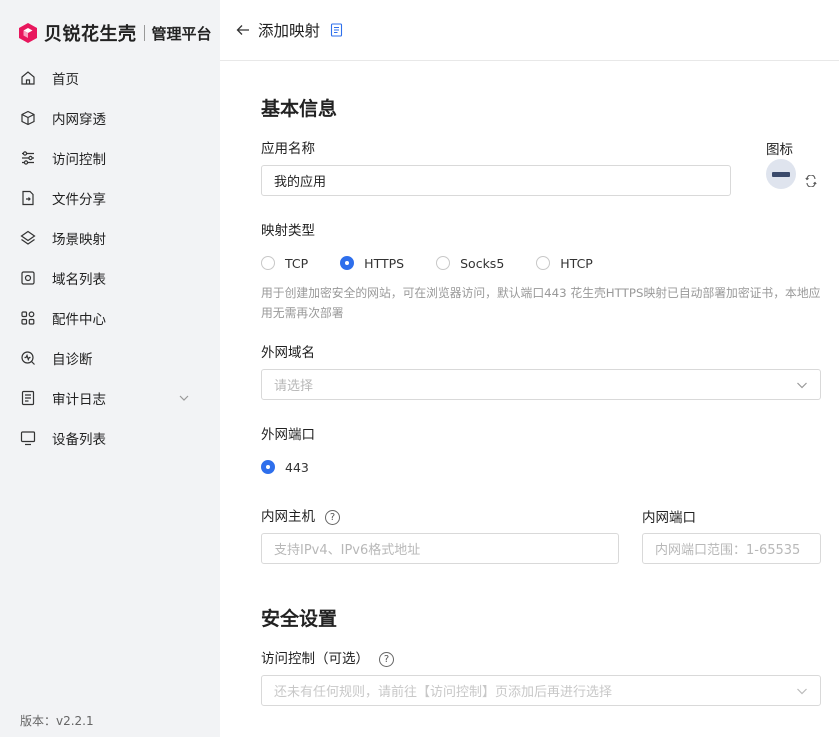 Image resolution: width=839 pixels, height=737 pixels. I want to click on sidebar-item-file-share: 文件分享, so click(110, 198).